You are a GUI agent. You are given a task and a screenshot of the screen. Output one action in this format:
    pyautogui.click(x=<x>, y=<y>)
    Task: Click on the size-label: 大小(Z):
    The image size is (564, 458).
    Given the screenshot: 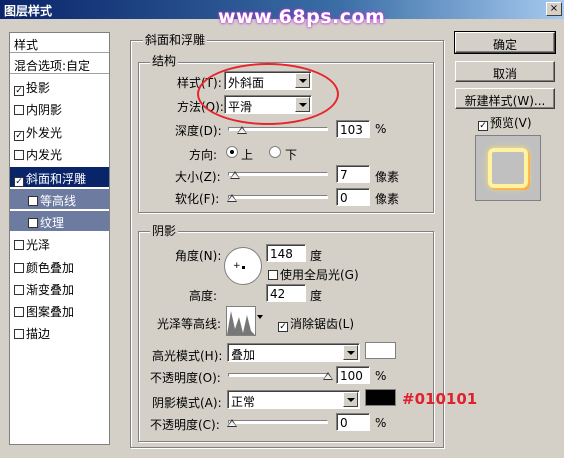 What is the action you would take?
    pyautogui.click(x=198, y=177)
    